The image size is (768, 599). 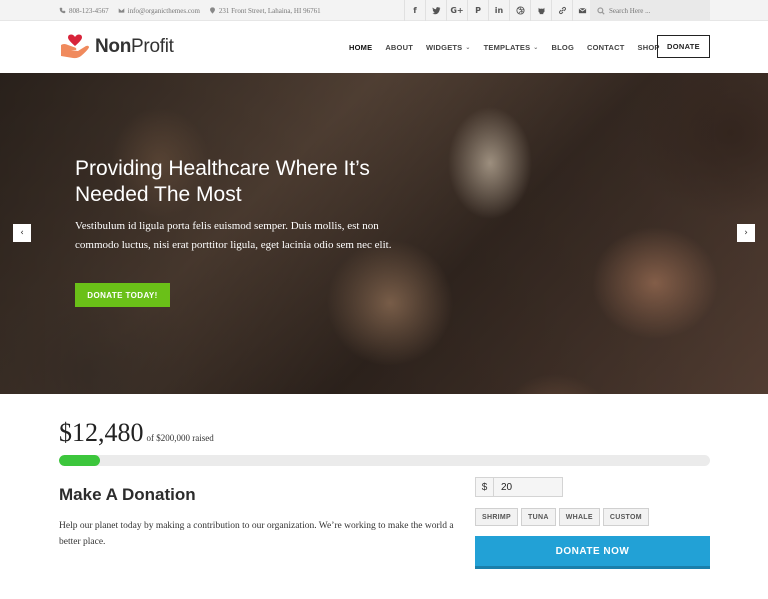 I want to click on donate-today-button: DONATE TODAY!, so click(x=122, y=295).